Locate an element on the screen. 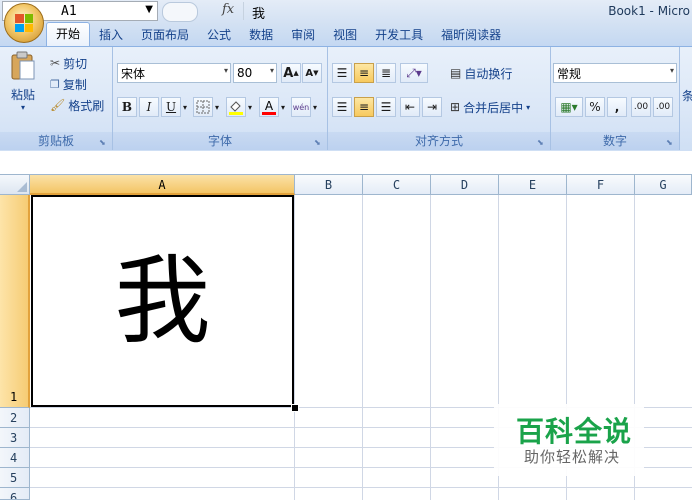 The width and height of the screenshot is (692, 500). align-left-button: ☰ is located at coordinates (342, 107).